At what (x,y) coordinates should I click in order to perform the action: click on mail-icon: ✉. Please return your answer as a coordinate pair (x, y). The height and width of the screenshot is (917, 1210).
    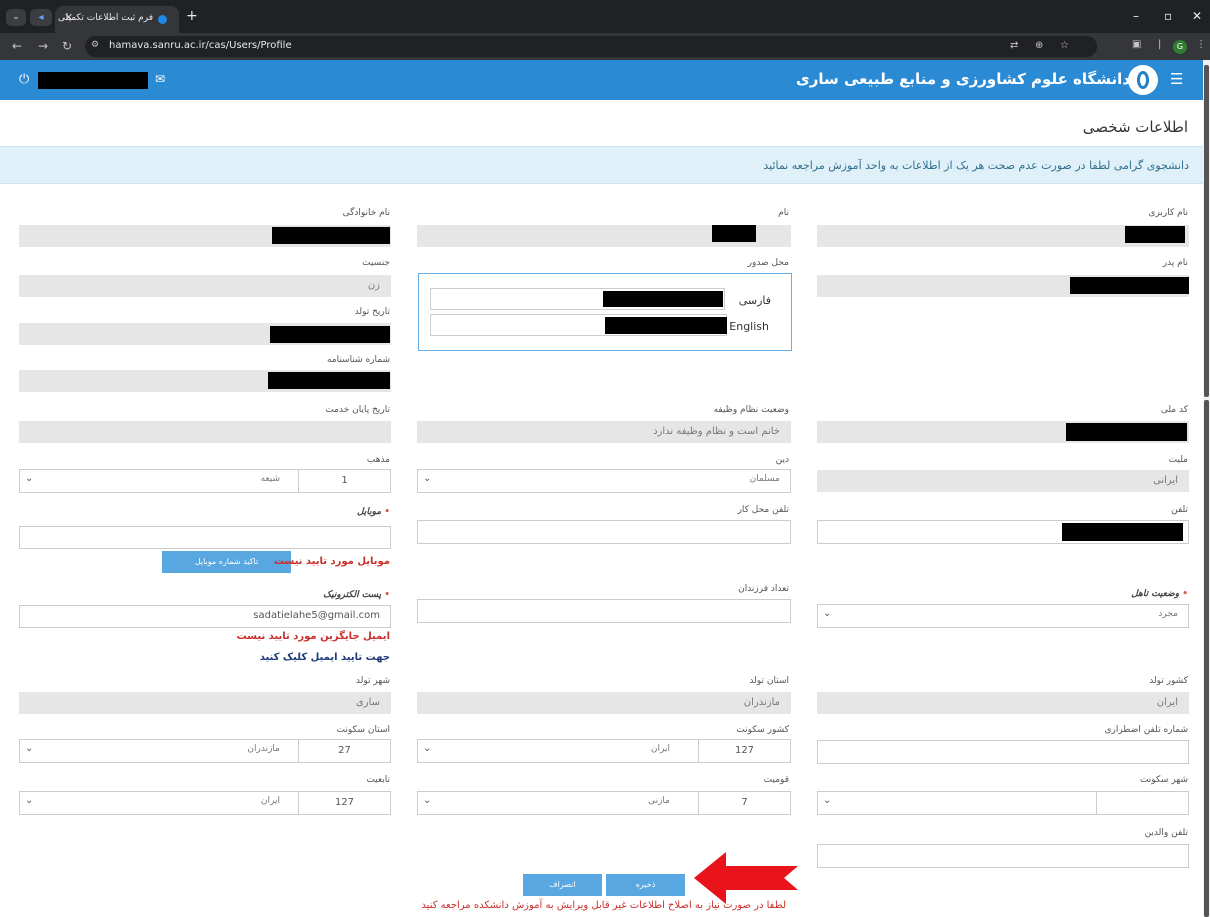
    Looking at the image, I should click on (160, 79).